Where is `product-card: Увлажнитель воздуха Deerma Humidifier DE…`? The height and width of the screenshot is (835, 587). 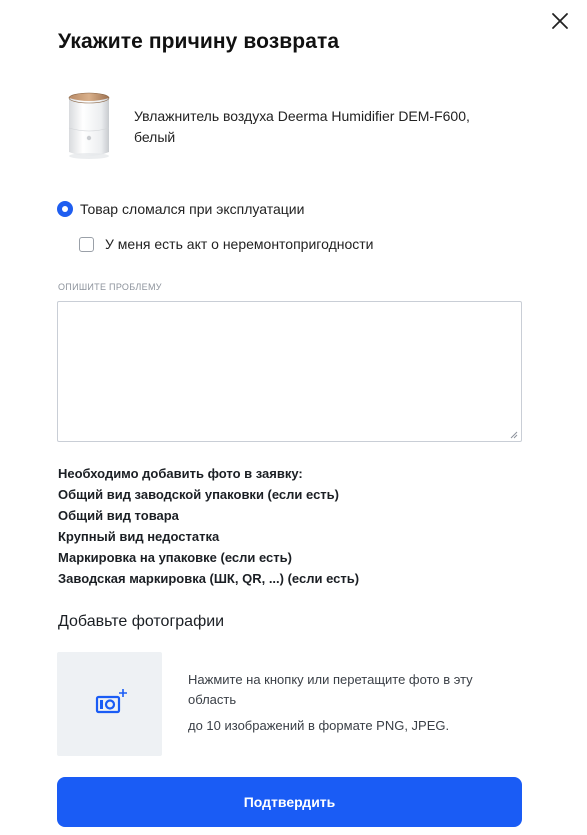 product-card: Увлажнитель воздуха Deerma Humidifier DE… is located at coordinates (281, 125).